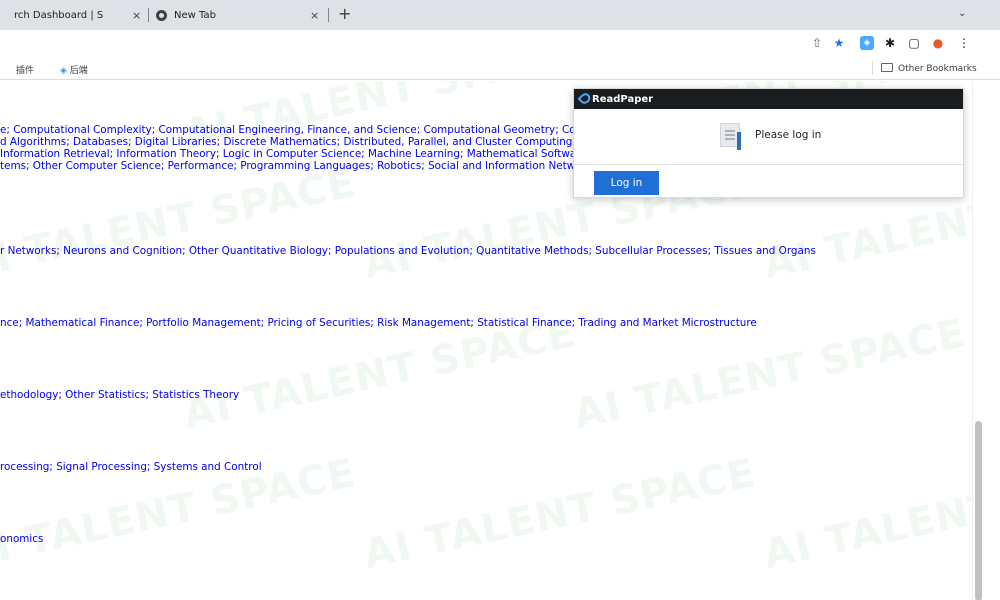 The image size is (1000, 600). What do you see at coordinates (872, 68) in the screenshot?
I see `bookmark-divider` at bounding box center [872, 68].